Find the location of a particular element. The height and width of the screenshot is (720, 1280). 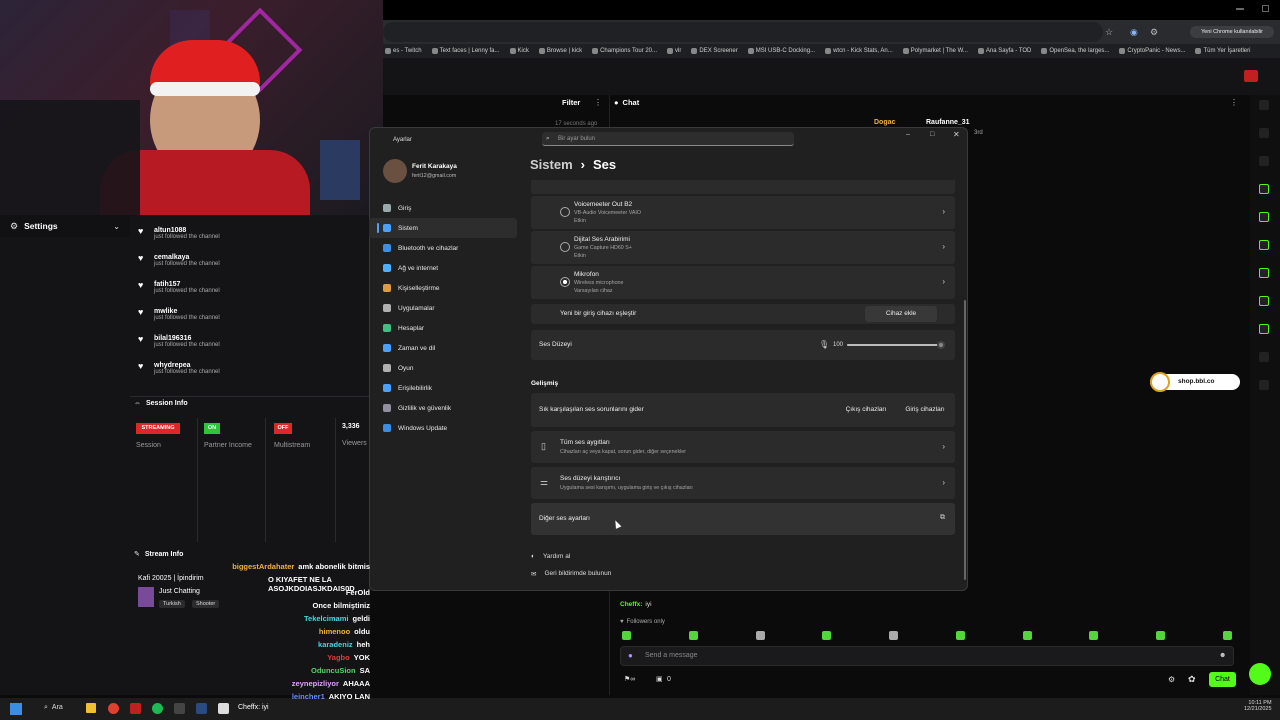

follower-name: cemalkaya is located at coordinates (187, 257).